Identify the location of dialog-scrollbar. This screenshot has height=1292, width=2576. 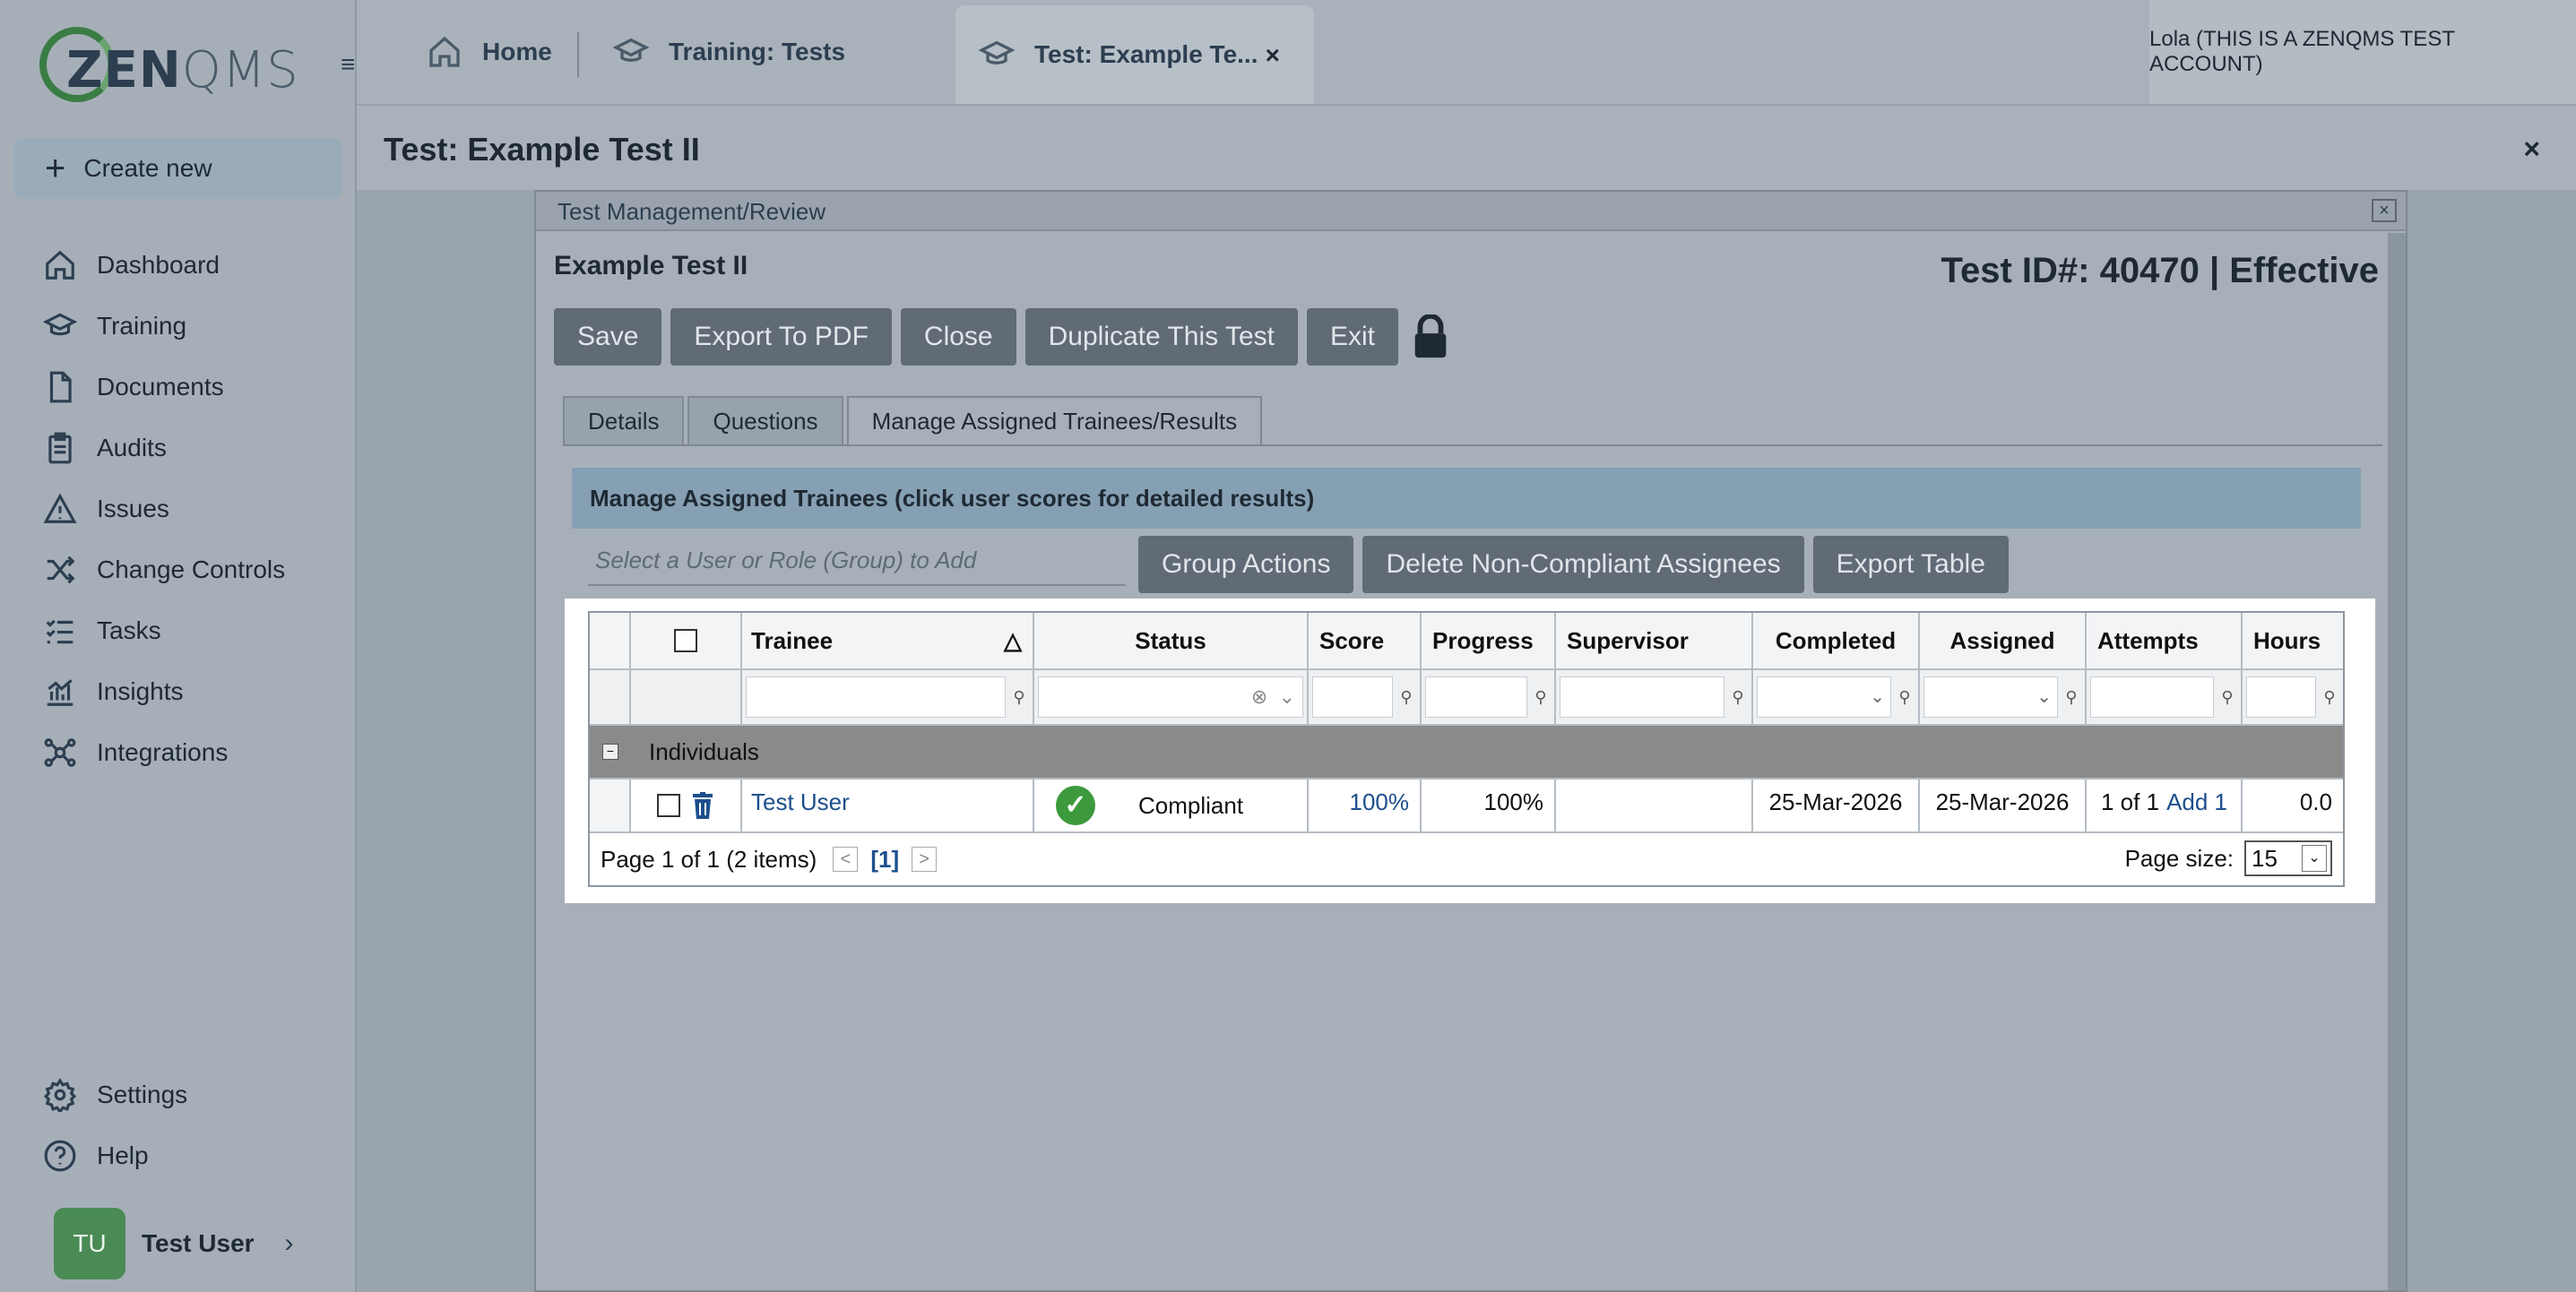
(2397, 762).